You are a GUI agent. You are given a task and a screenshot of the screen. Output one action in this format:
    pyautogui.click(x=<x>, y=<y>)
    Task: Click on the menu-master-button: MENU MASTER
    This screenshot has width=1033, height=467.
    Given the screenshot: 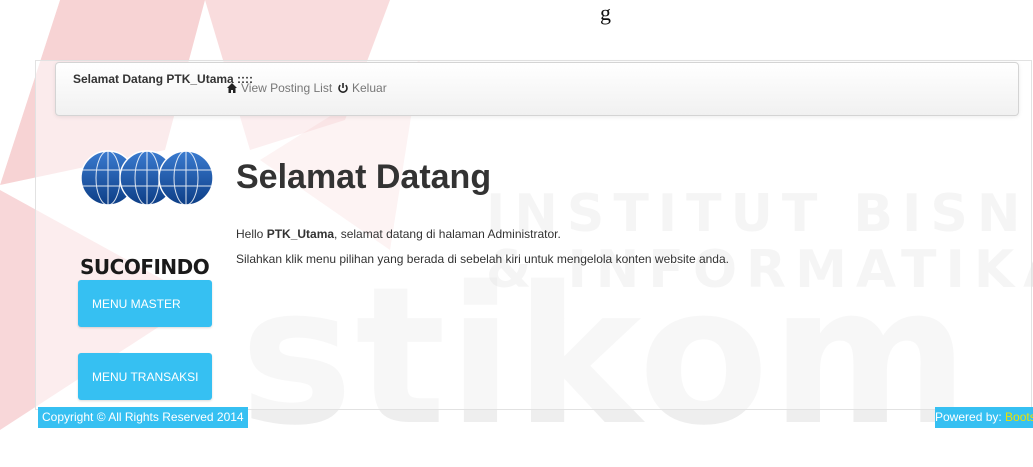 What is the action you would take?
    pyautogui.click(x=145, y=303)
    